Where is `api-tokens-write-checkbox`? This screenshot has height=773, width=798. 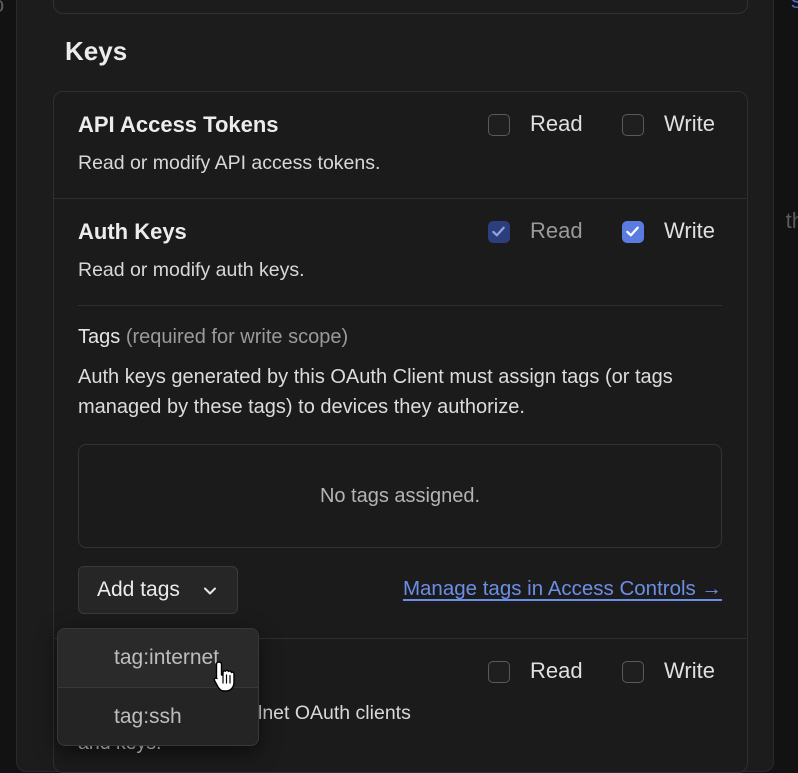
api-tokens-write-checkbox is located at coordinates (633, 125).